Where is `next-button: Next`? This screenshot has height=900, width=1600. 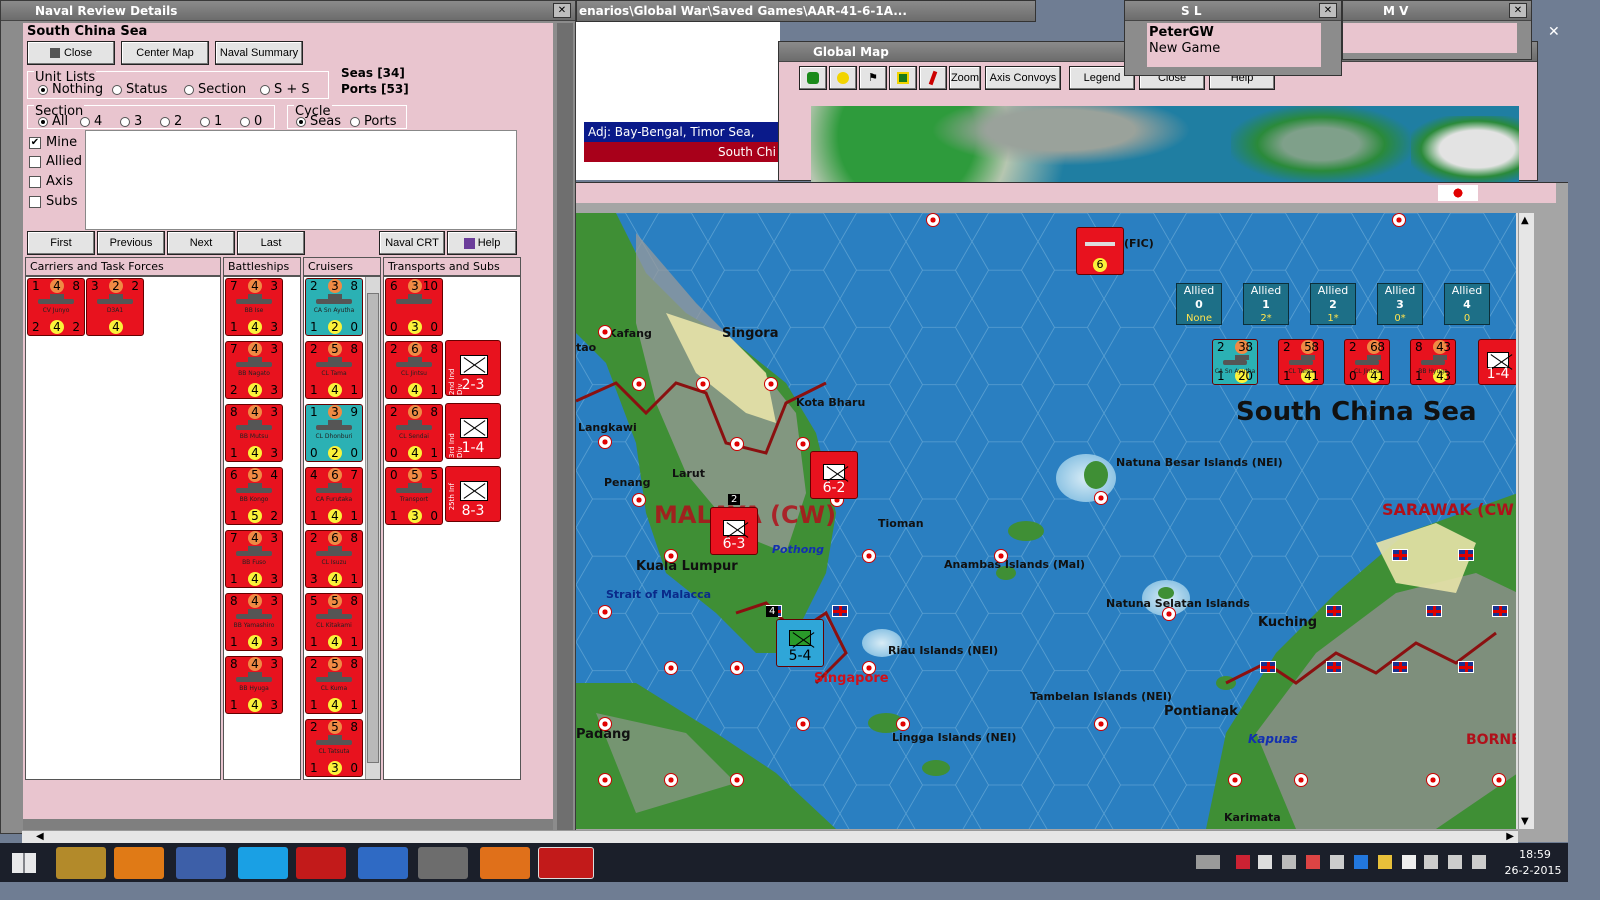 next-button: Next is located at coordinates (201, 243).